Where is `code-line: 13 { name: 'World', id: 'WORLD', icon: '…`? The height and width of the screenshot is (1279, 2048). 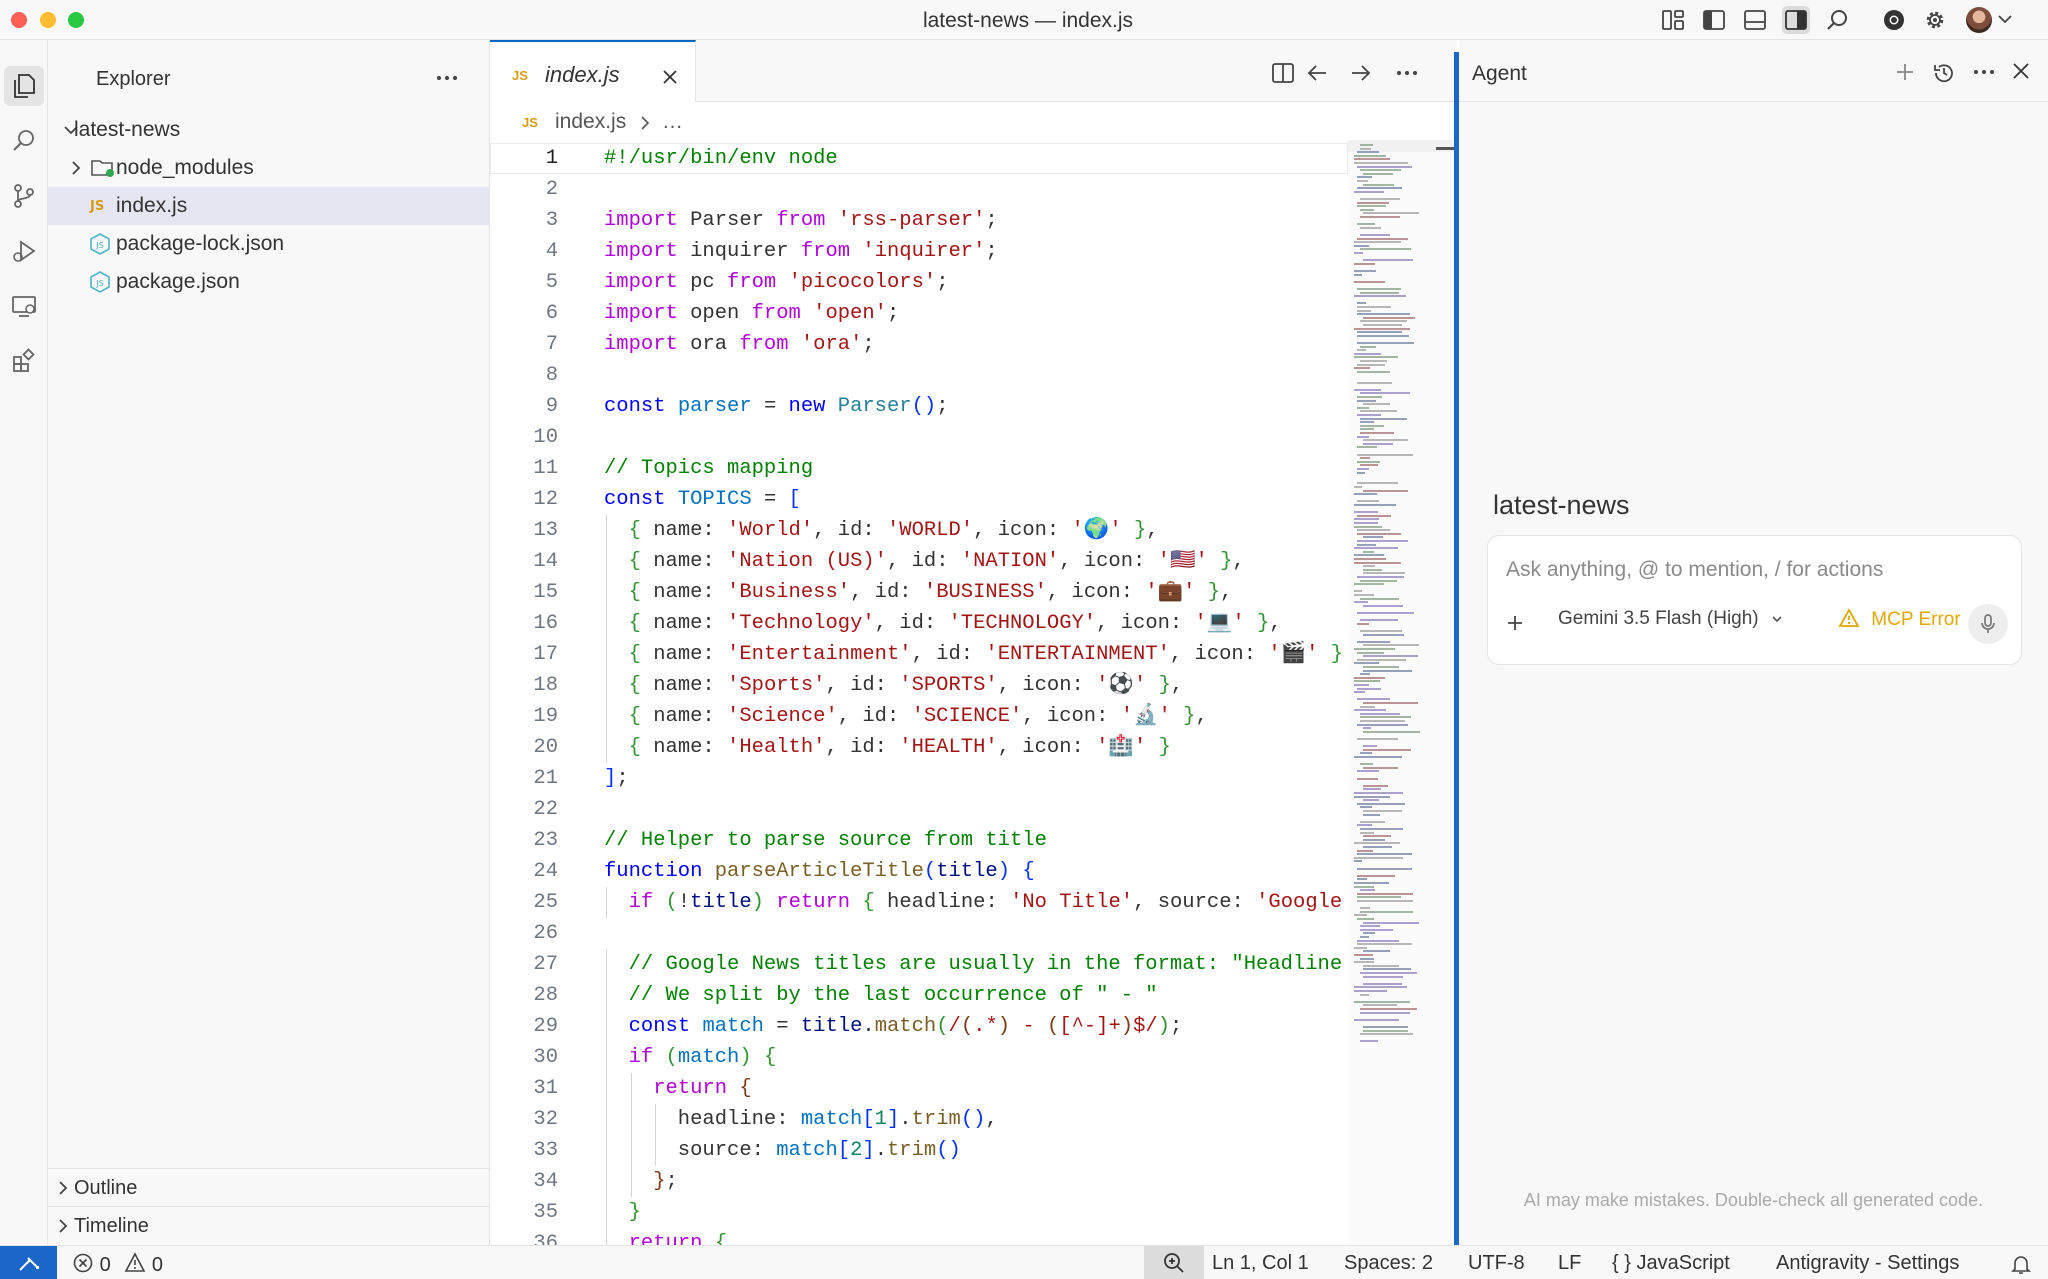
code-line: 13 { name: 'World', id: 'WORLD', icon: '… is located at coordinates (919, 530).